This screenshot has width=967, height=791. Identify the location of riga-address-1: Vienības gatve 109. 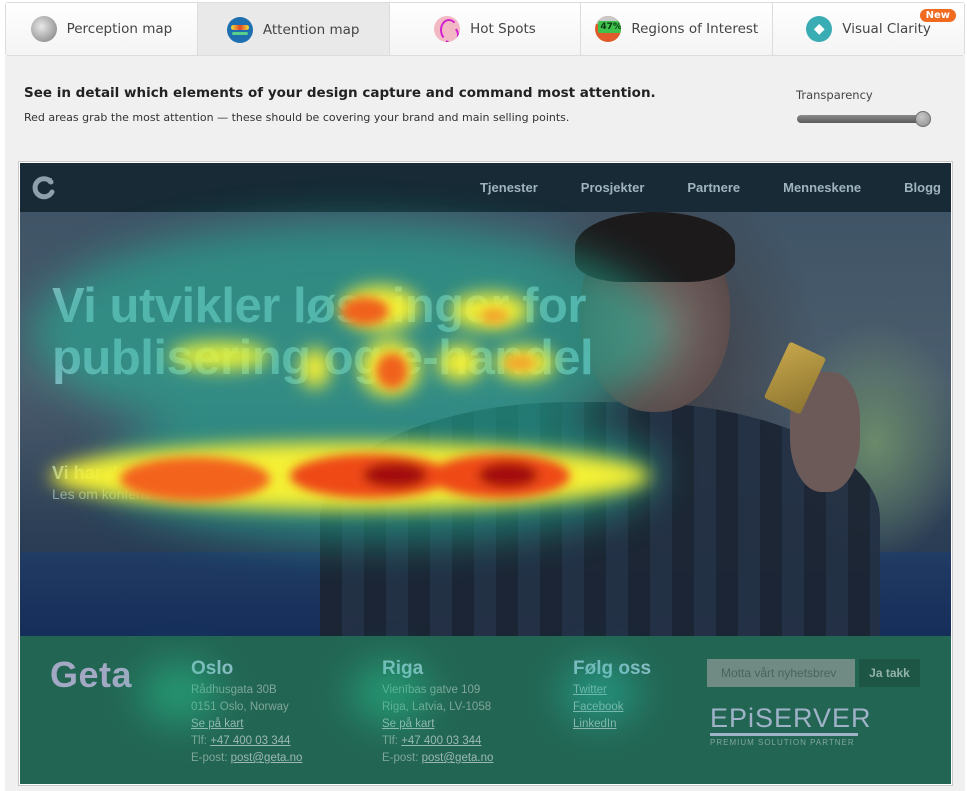
(431, 690).